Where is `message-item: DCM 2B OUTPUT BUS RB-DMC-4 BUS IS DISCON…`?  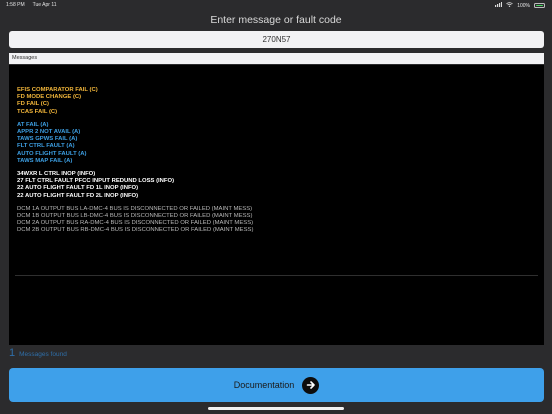
message-item: DCM 2B OUTPUT BUS RB-DMC-4 BUS IS DISCON… is located at coordinates (272, 230).